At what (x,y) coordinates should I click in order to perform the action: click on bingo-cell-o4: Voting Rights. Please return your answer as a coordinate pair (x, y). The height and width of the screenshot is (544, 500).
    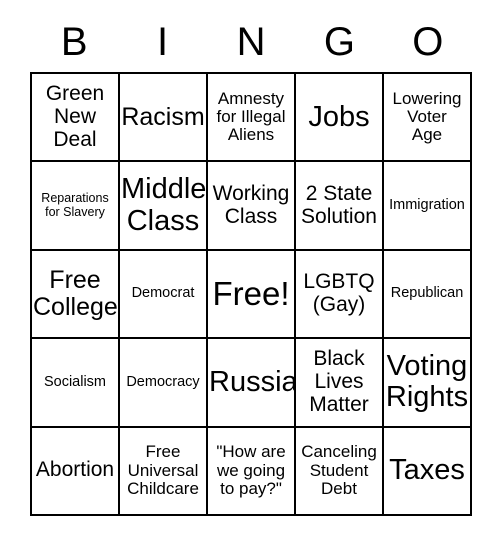
    Looking at the image, I should click on (428, 383).